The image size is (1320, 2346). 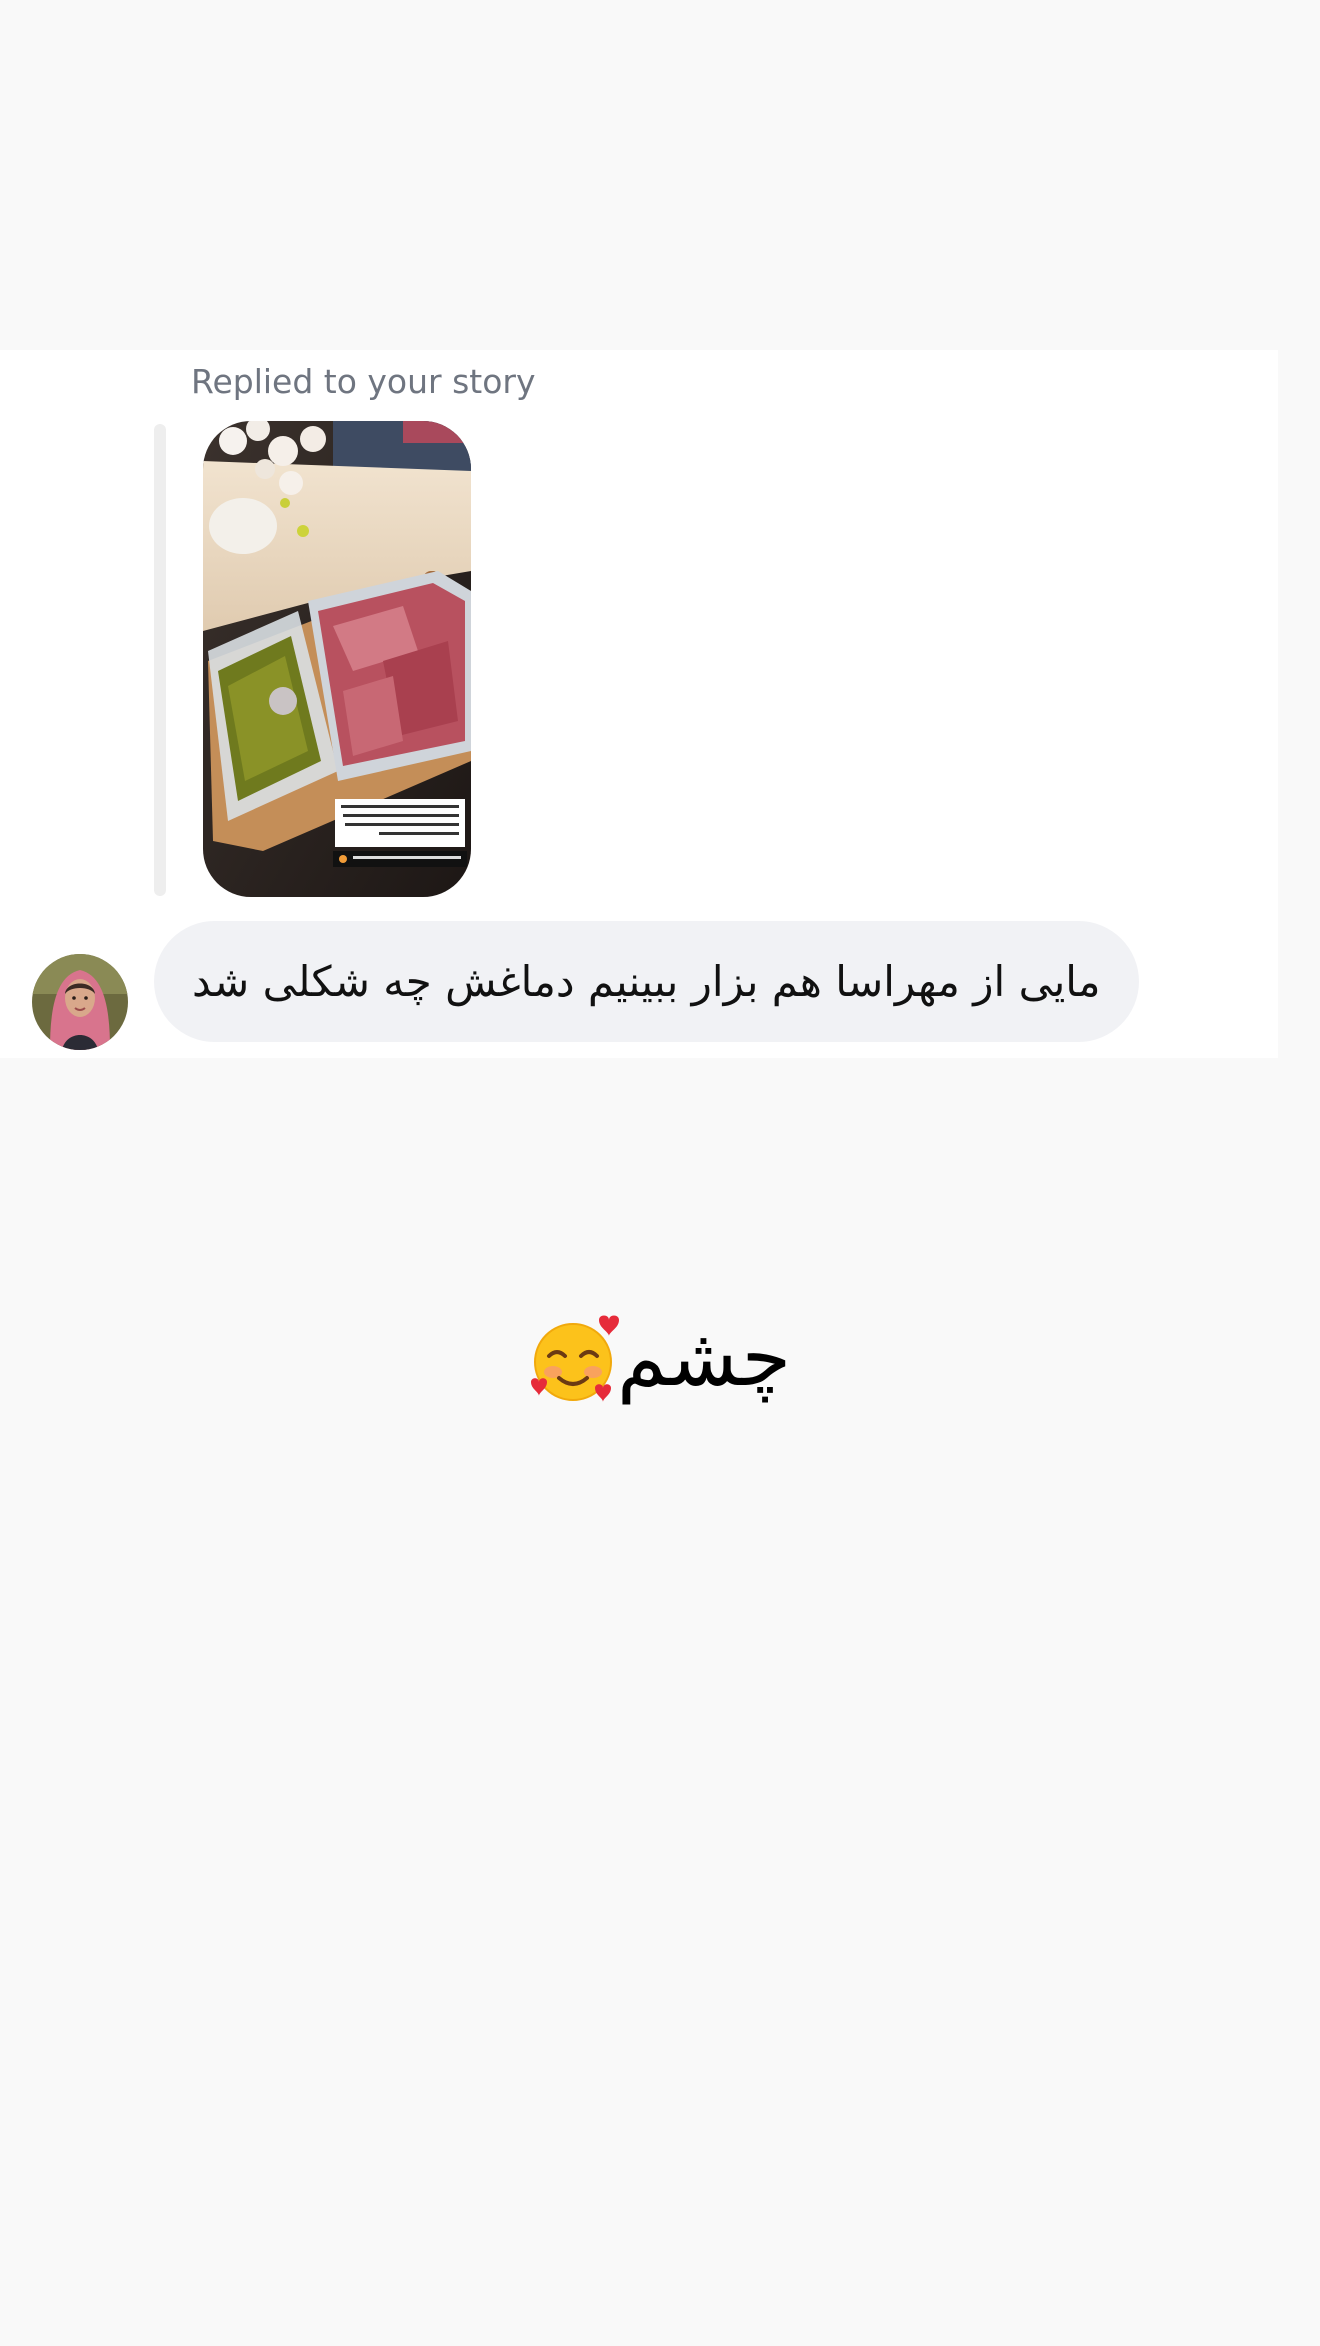 I want to click on reply-context-label: Replied to your story, so click(x=363, y=381).